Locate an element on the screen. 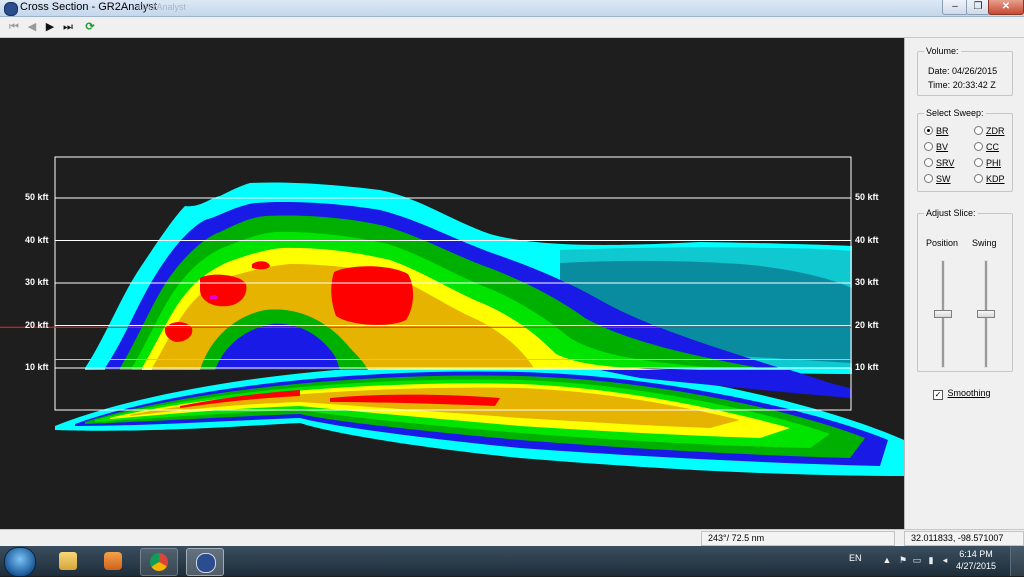 The image size is (1024, 577). language-indicator: EN is located at coordinates (855, 558).